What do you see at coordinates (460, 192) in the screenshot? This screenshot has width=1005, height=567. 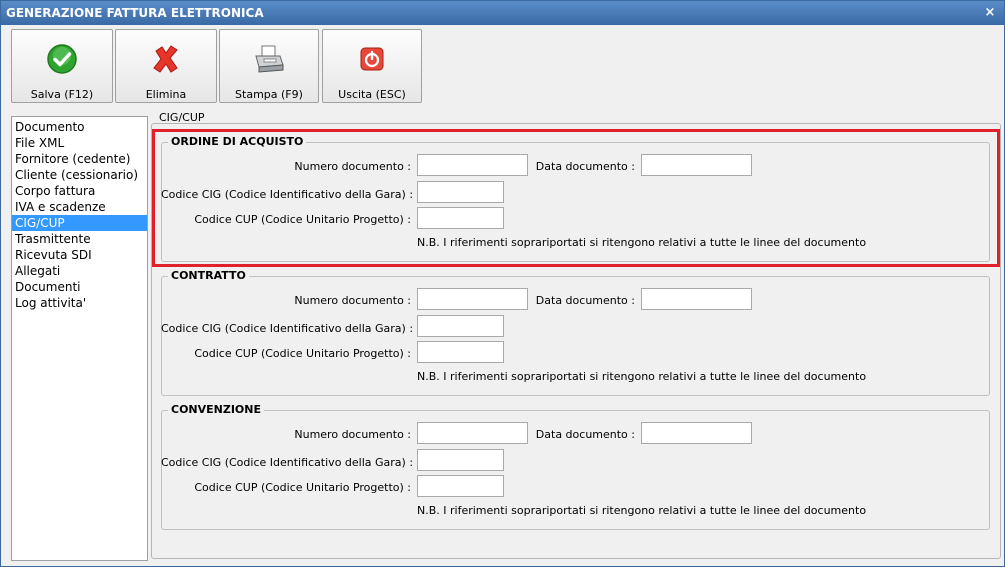 I see `ordine-codice-cig-input` at bounding box center [460, 192].